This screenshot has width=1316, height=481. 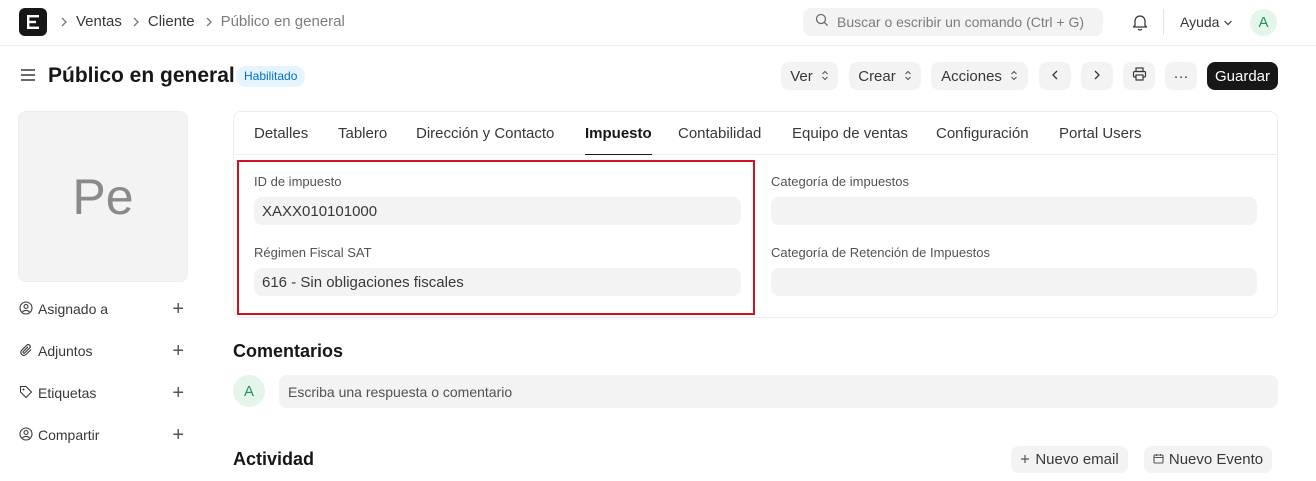 I want to click on more-icon: ···, so click(x=1181, y=76).